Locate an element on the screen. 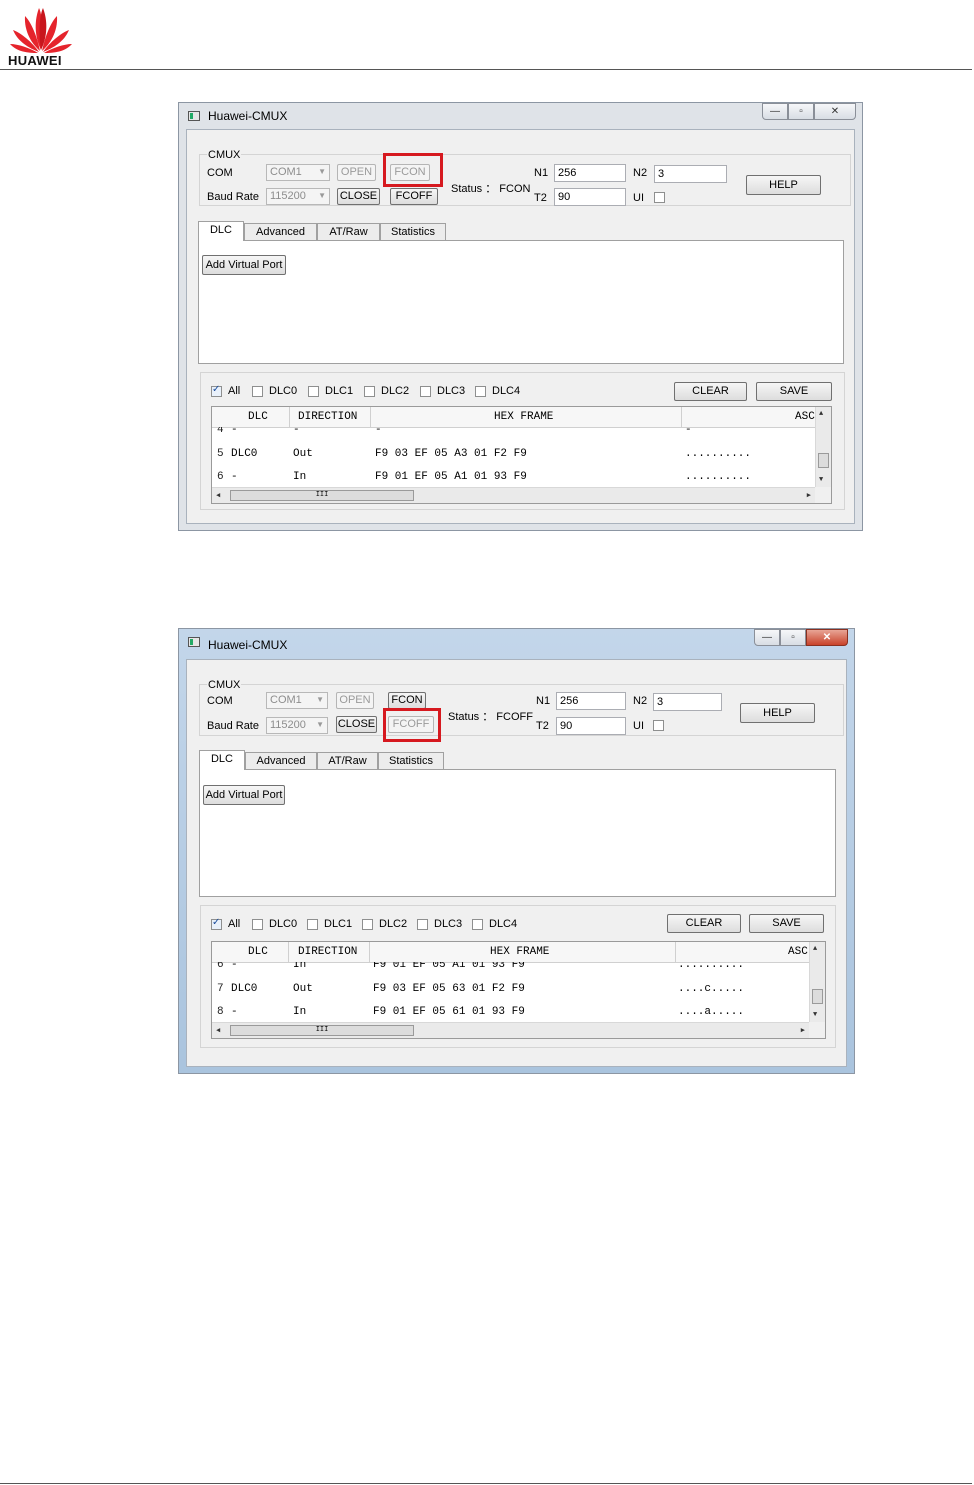 This screenshot has height=1485, width=974. header-rule is located at coordinates (486, 69).